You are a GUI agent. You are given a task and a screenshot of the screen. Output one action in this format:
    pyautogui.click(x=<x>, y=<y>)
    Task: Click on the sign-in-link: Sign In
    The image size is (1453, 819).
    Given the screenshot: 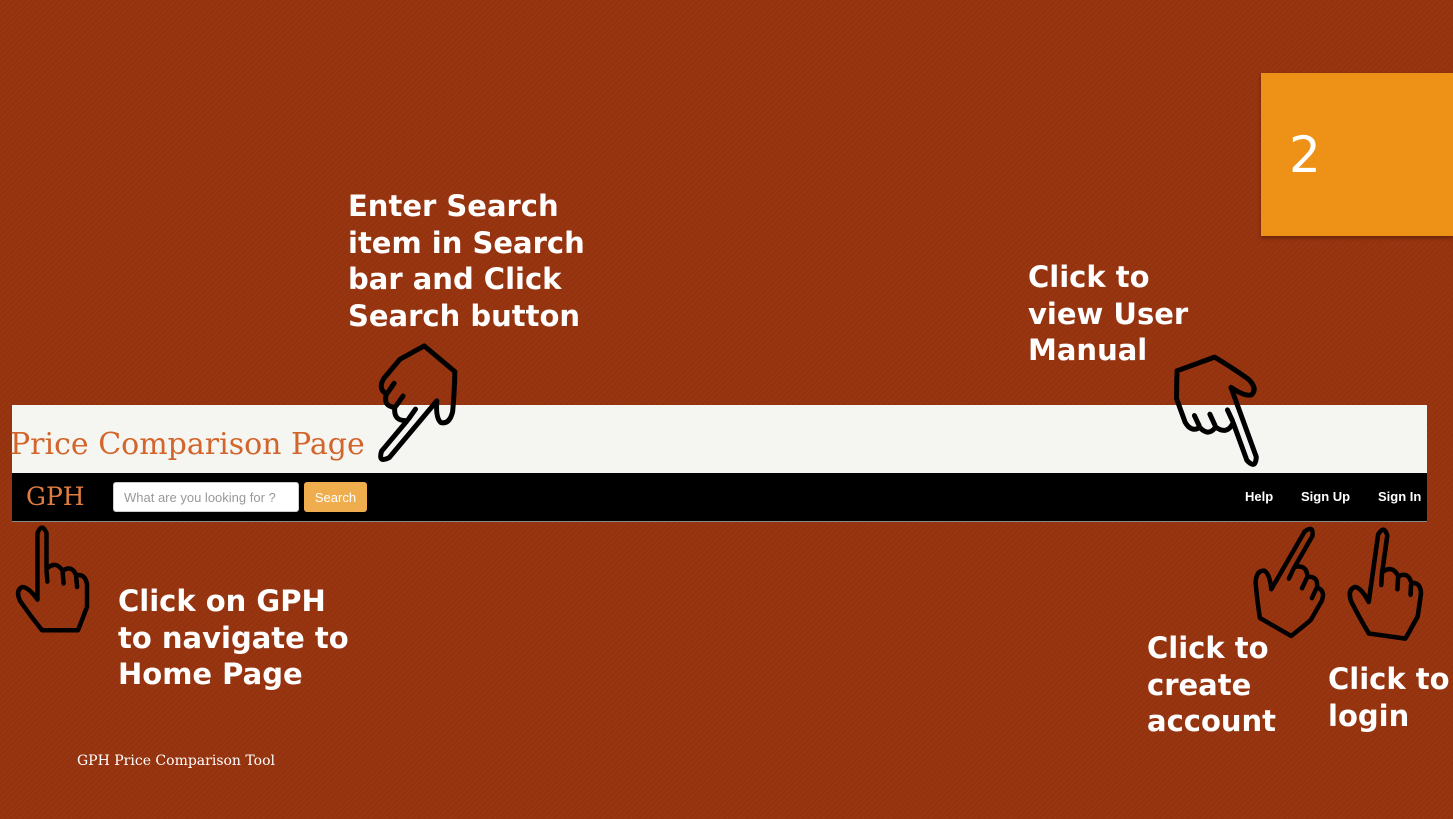 What is the action you would take?
    pyautogui.click(x=1399, y=497)
    